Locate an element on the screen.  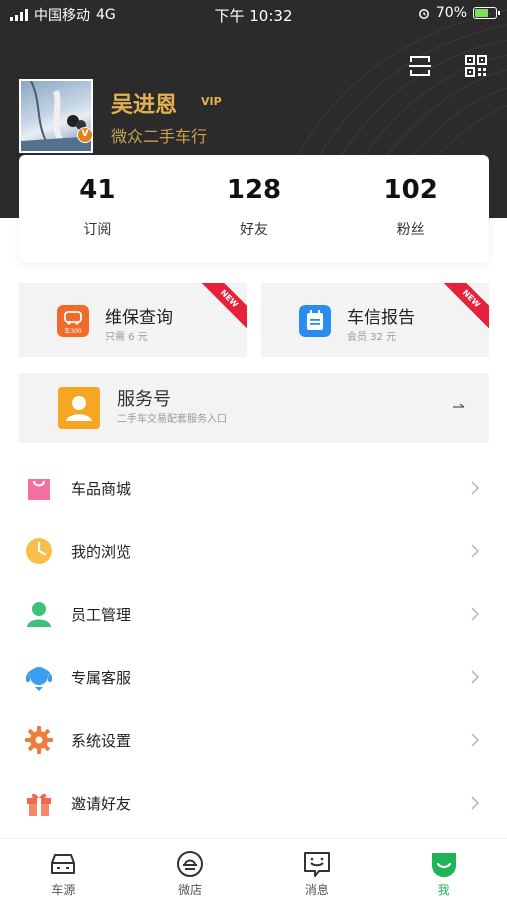
stat-label: 粉丝 is located at coordinates (410, 230).